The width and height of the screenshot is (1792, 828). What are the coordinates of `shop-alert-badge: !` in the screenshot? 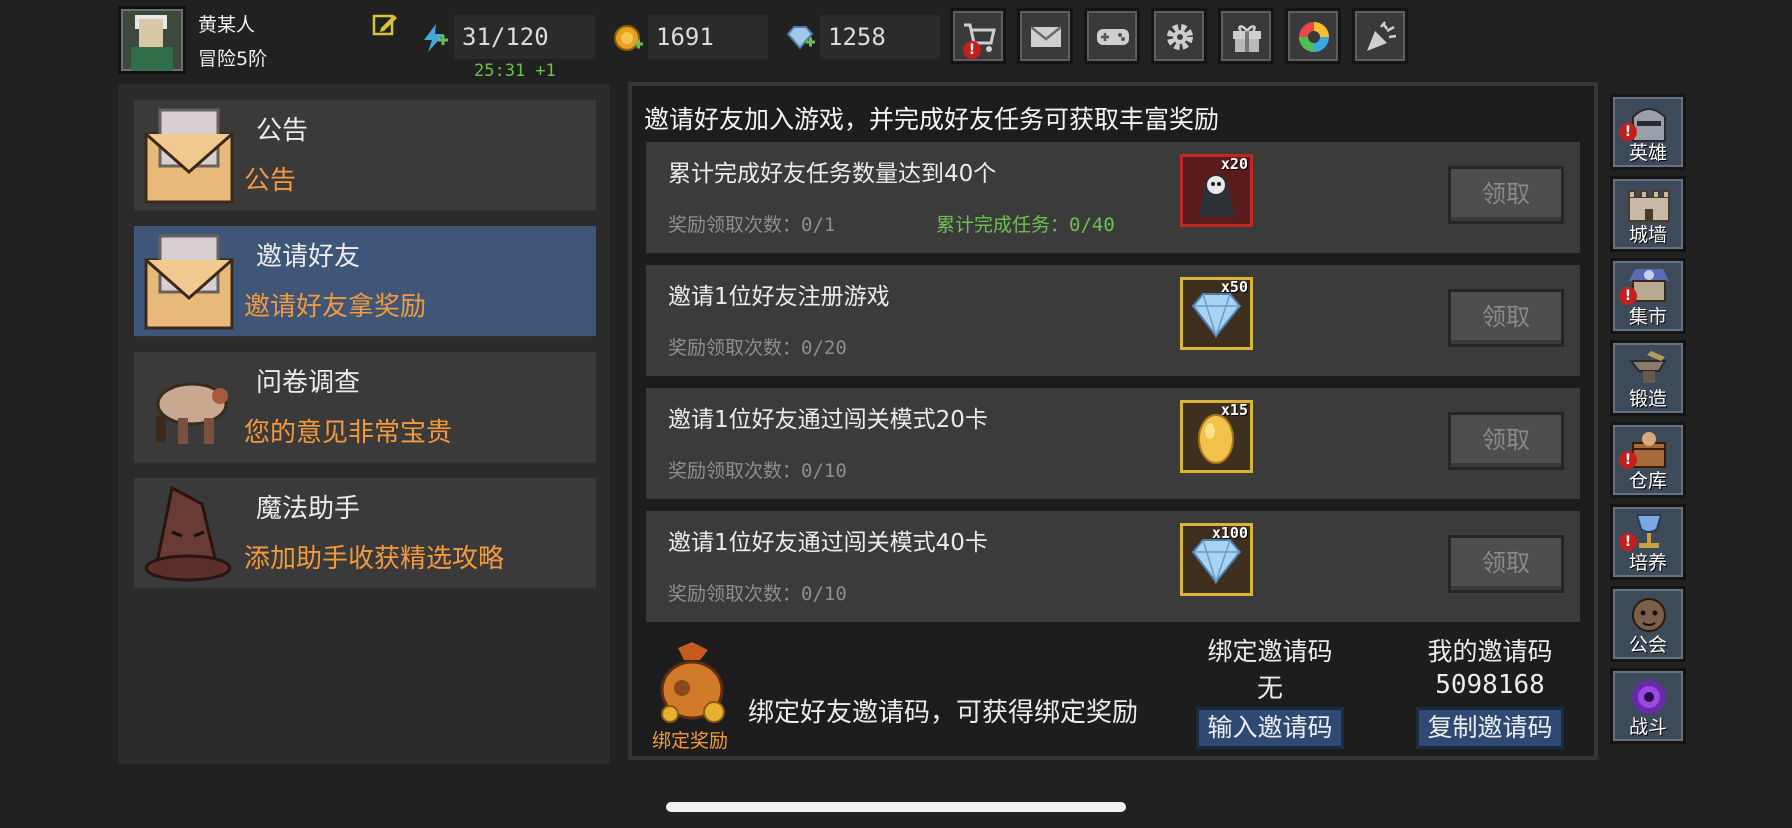 It's located at (972, 50).